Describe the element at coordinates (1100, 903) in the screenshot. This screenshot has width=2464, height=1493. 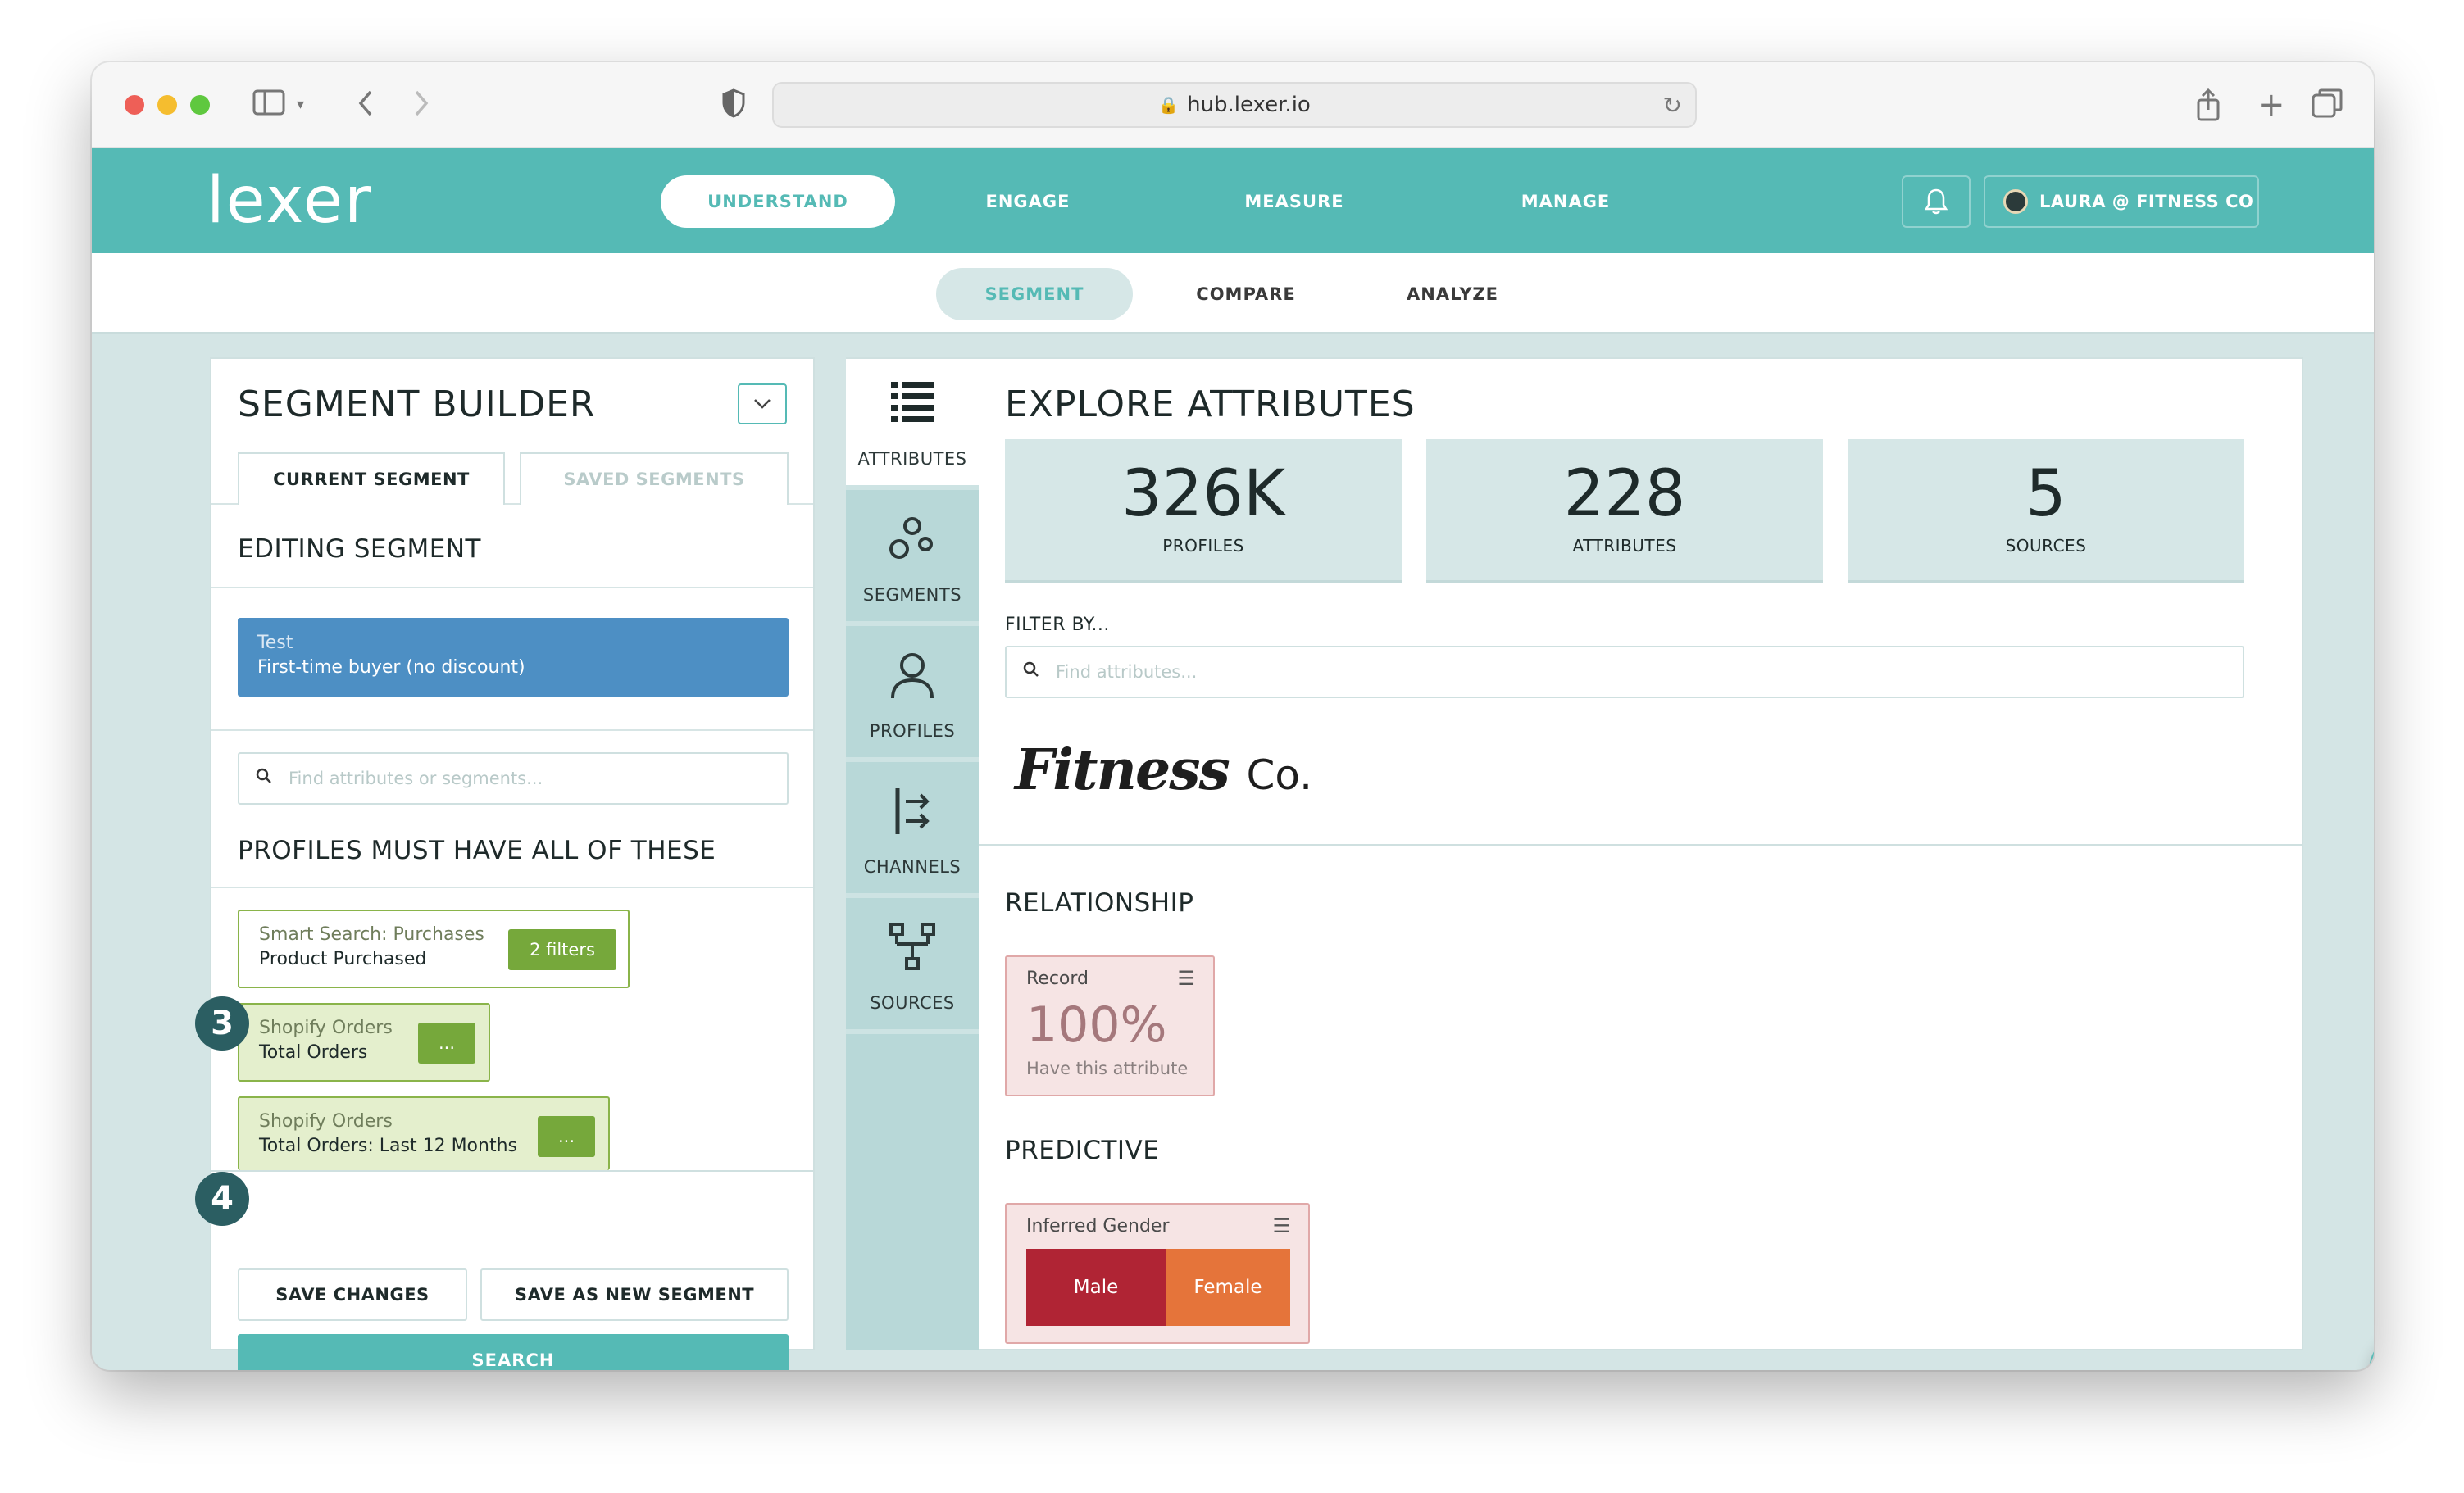
I see `relationship-heading: RELATIONSHIP` at that location.